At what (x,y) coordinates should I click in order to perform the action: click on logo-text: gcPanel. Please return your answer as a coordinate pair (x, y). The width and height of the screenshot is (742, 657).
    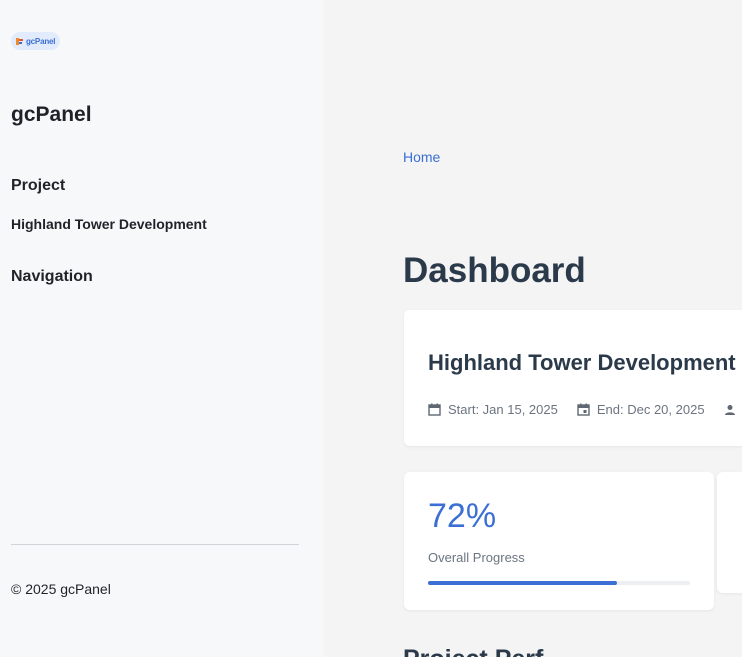
    Looking at the image, I should click on (41, 41).